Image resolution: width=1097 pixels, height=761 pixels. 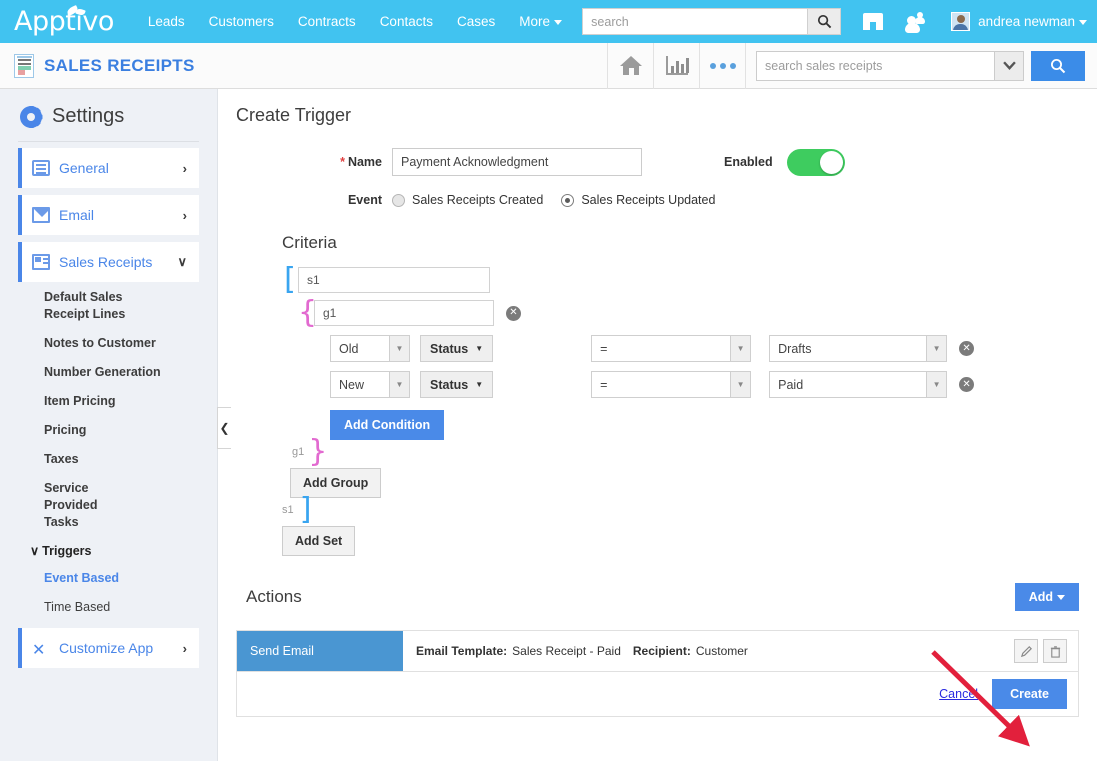 What do you see at coordinates (858, 348) in the screenshot?
I see `condition-value-select-1: Drafts ▼` at bounding box center [858, 348].